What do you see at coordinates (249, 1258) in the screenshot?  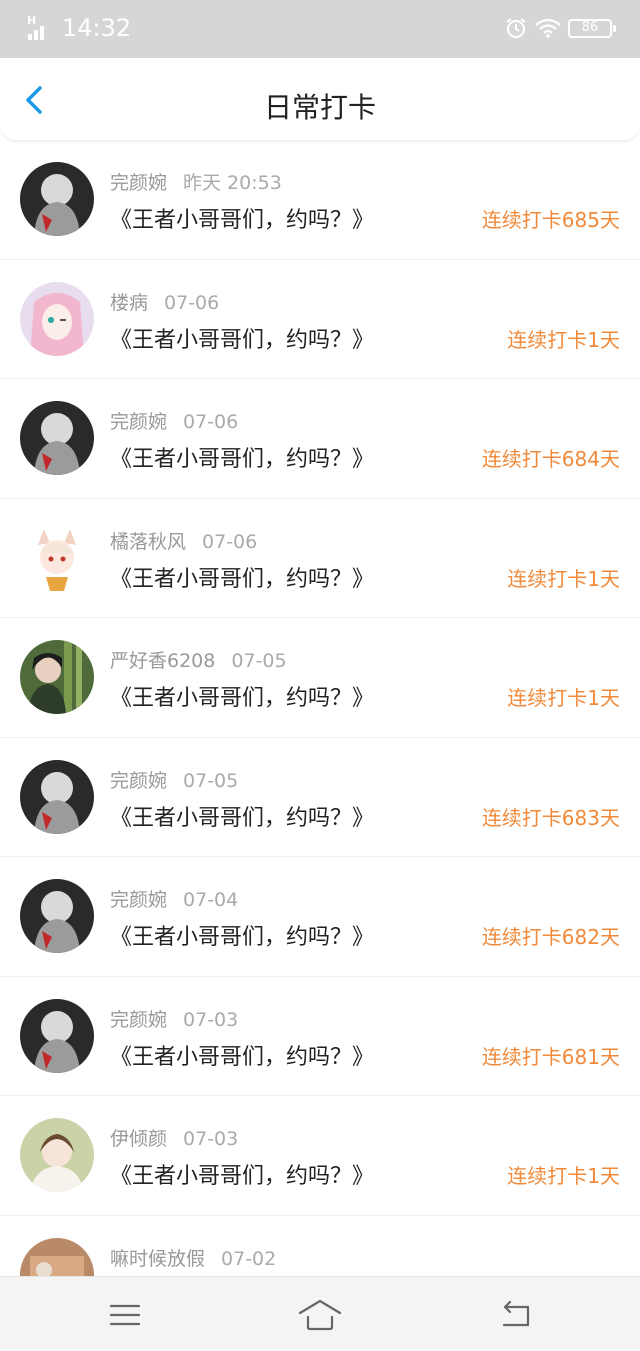 I see `post-date: 07-02` at bounding box center [249, 1258].